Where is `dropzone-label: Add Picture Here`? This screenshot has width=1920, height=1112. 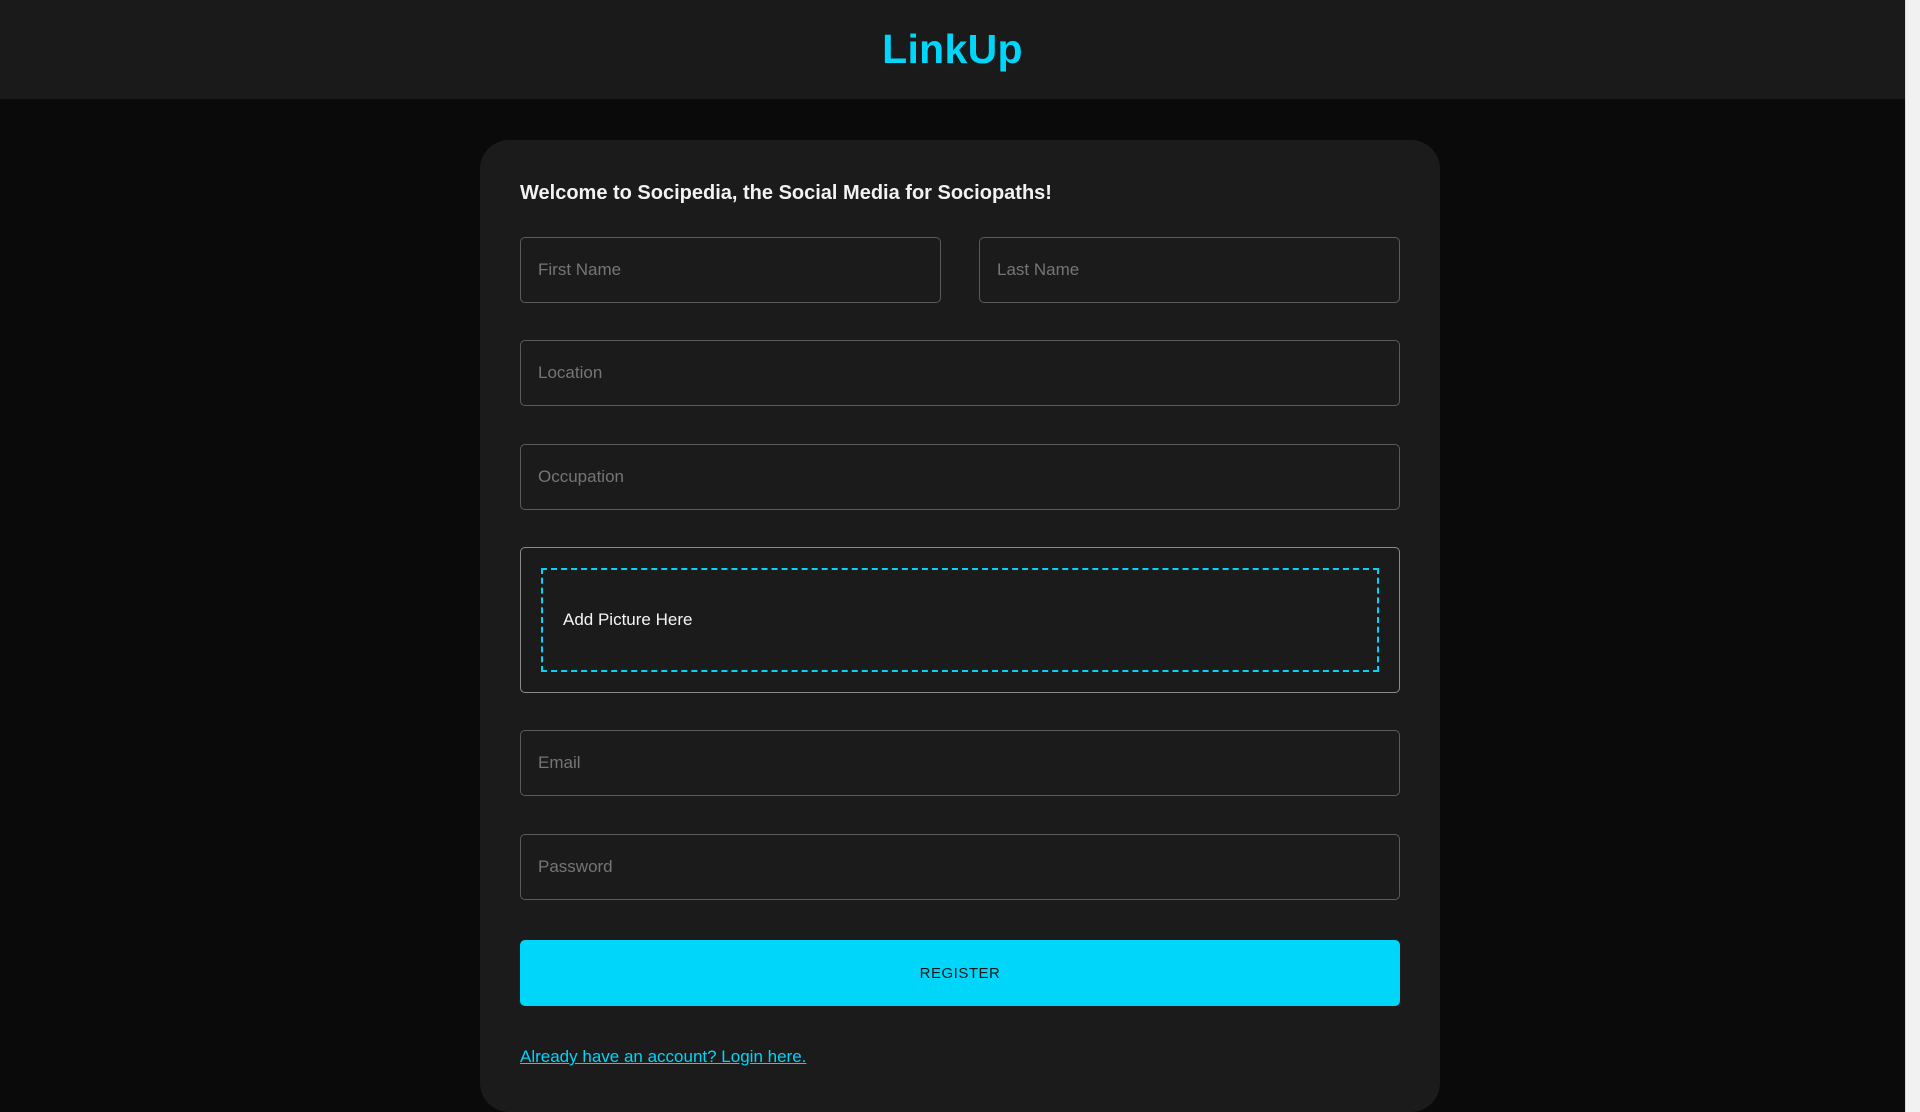 dropzone-label: Add Picture Here is located at coordinates (628, 619).